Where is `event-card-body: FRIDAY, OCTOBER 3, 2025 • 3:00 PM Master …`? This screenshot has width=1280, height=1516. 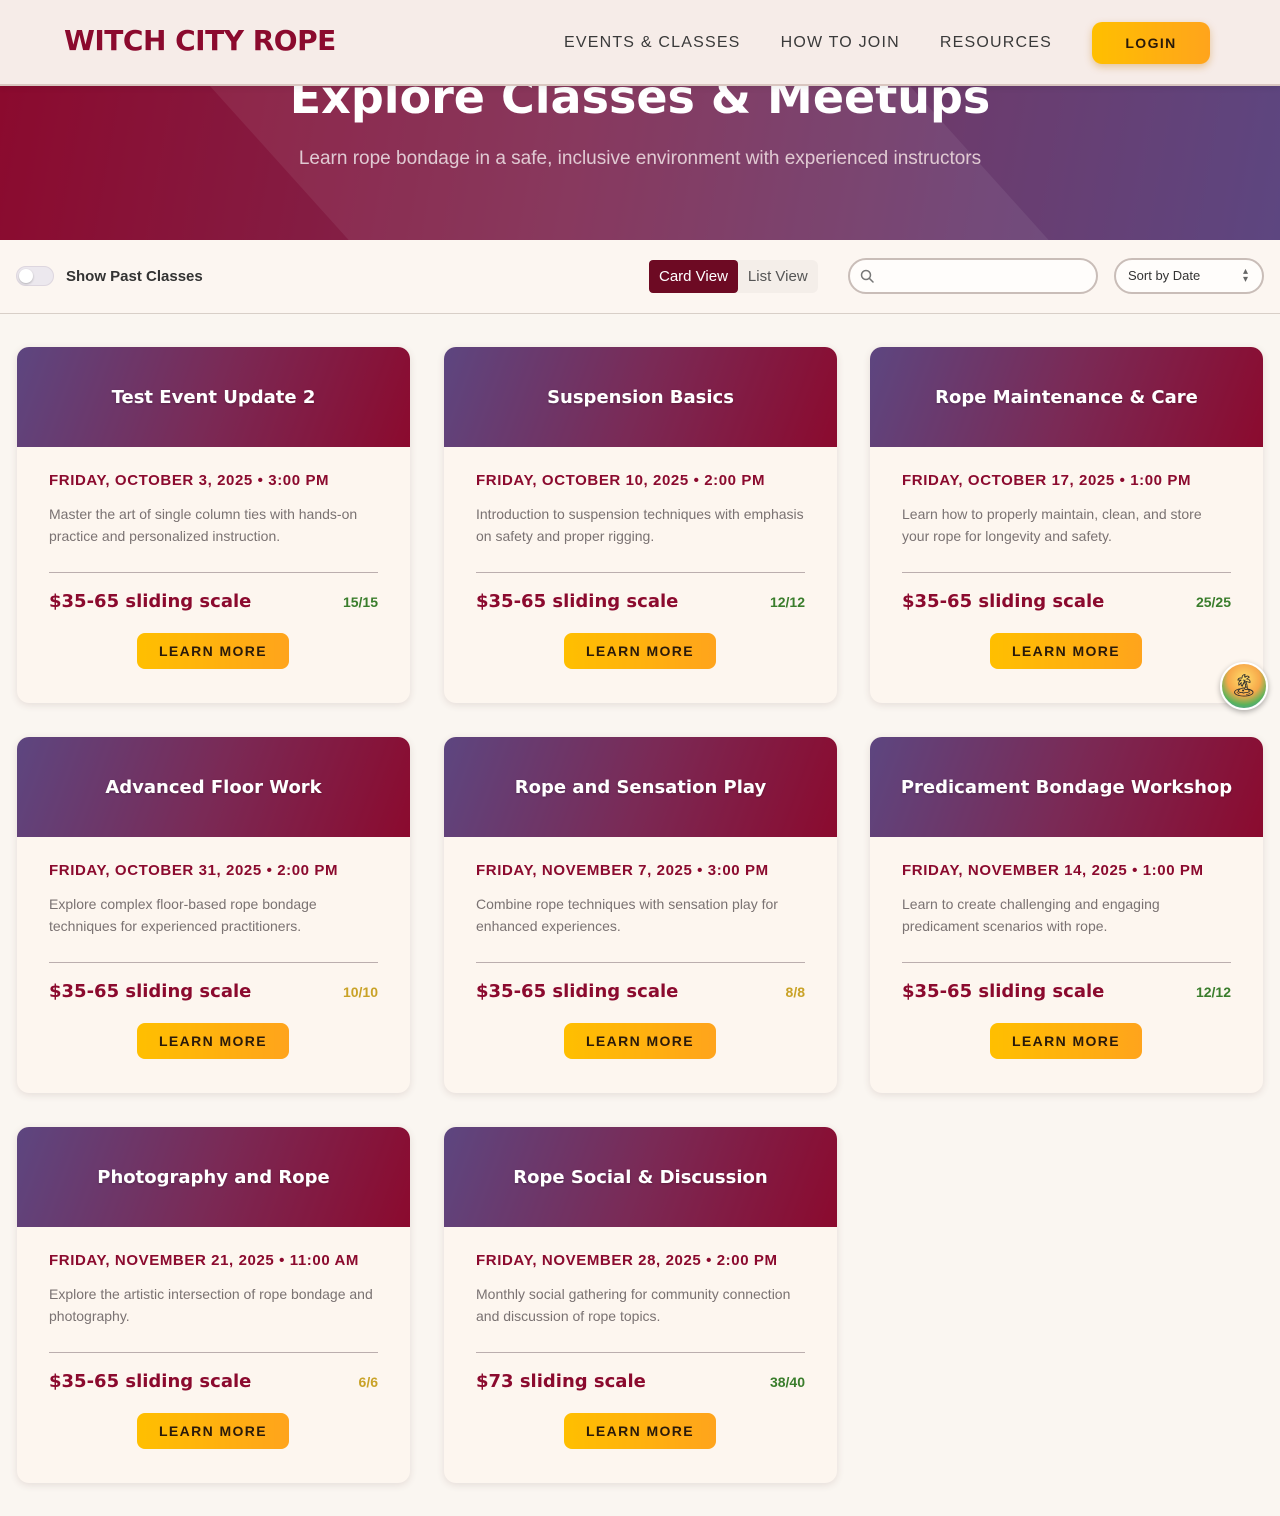 event-card-body: FRIDAY, OCTOBER 3, 2025 • 3:00 PM Master … is located at coordinates (213, 575).